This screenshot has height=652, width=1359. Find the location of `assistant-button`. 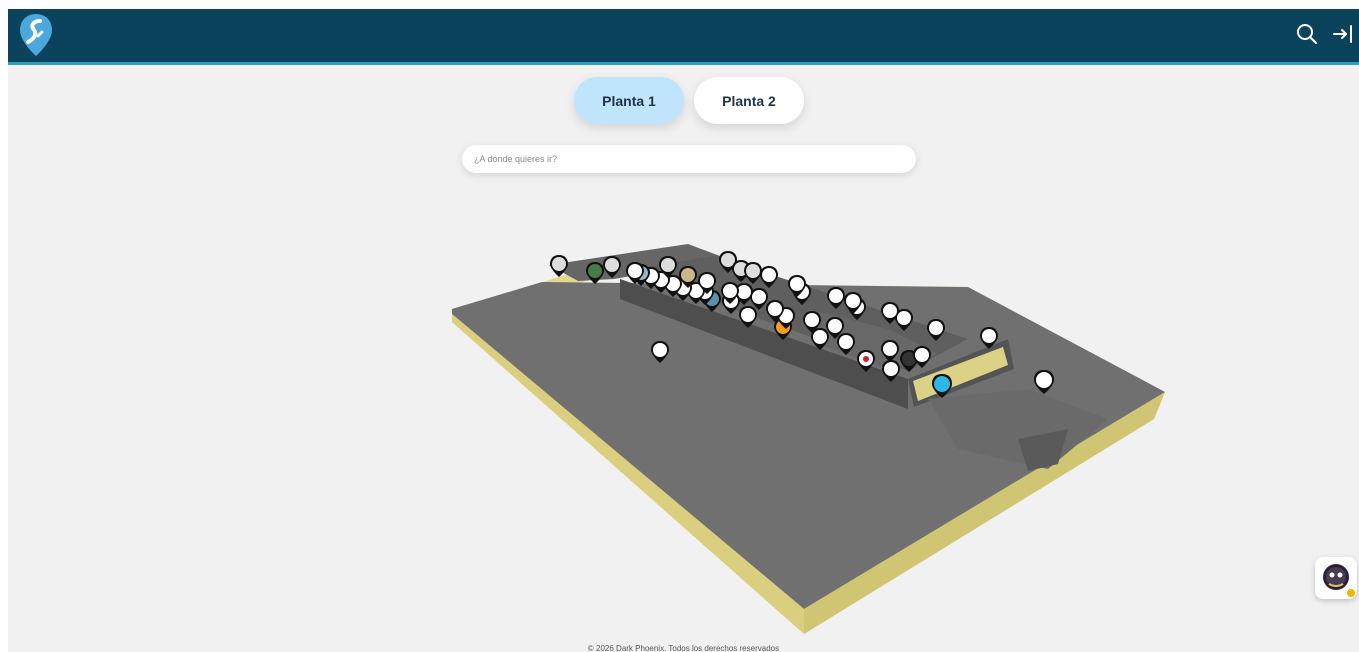

assistant-button is located at coordinates (1336, 578).